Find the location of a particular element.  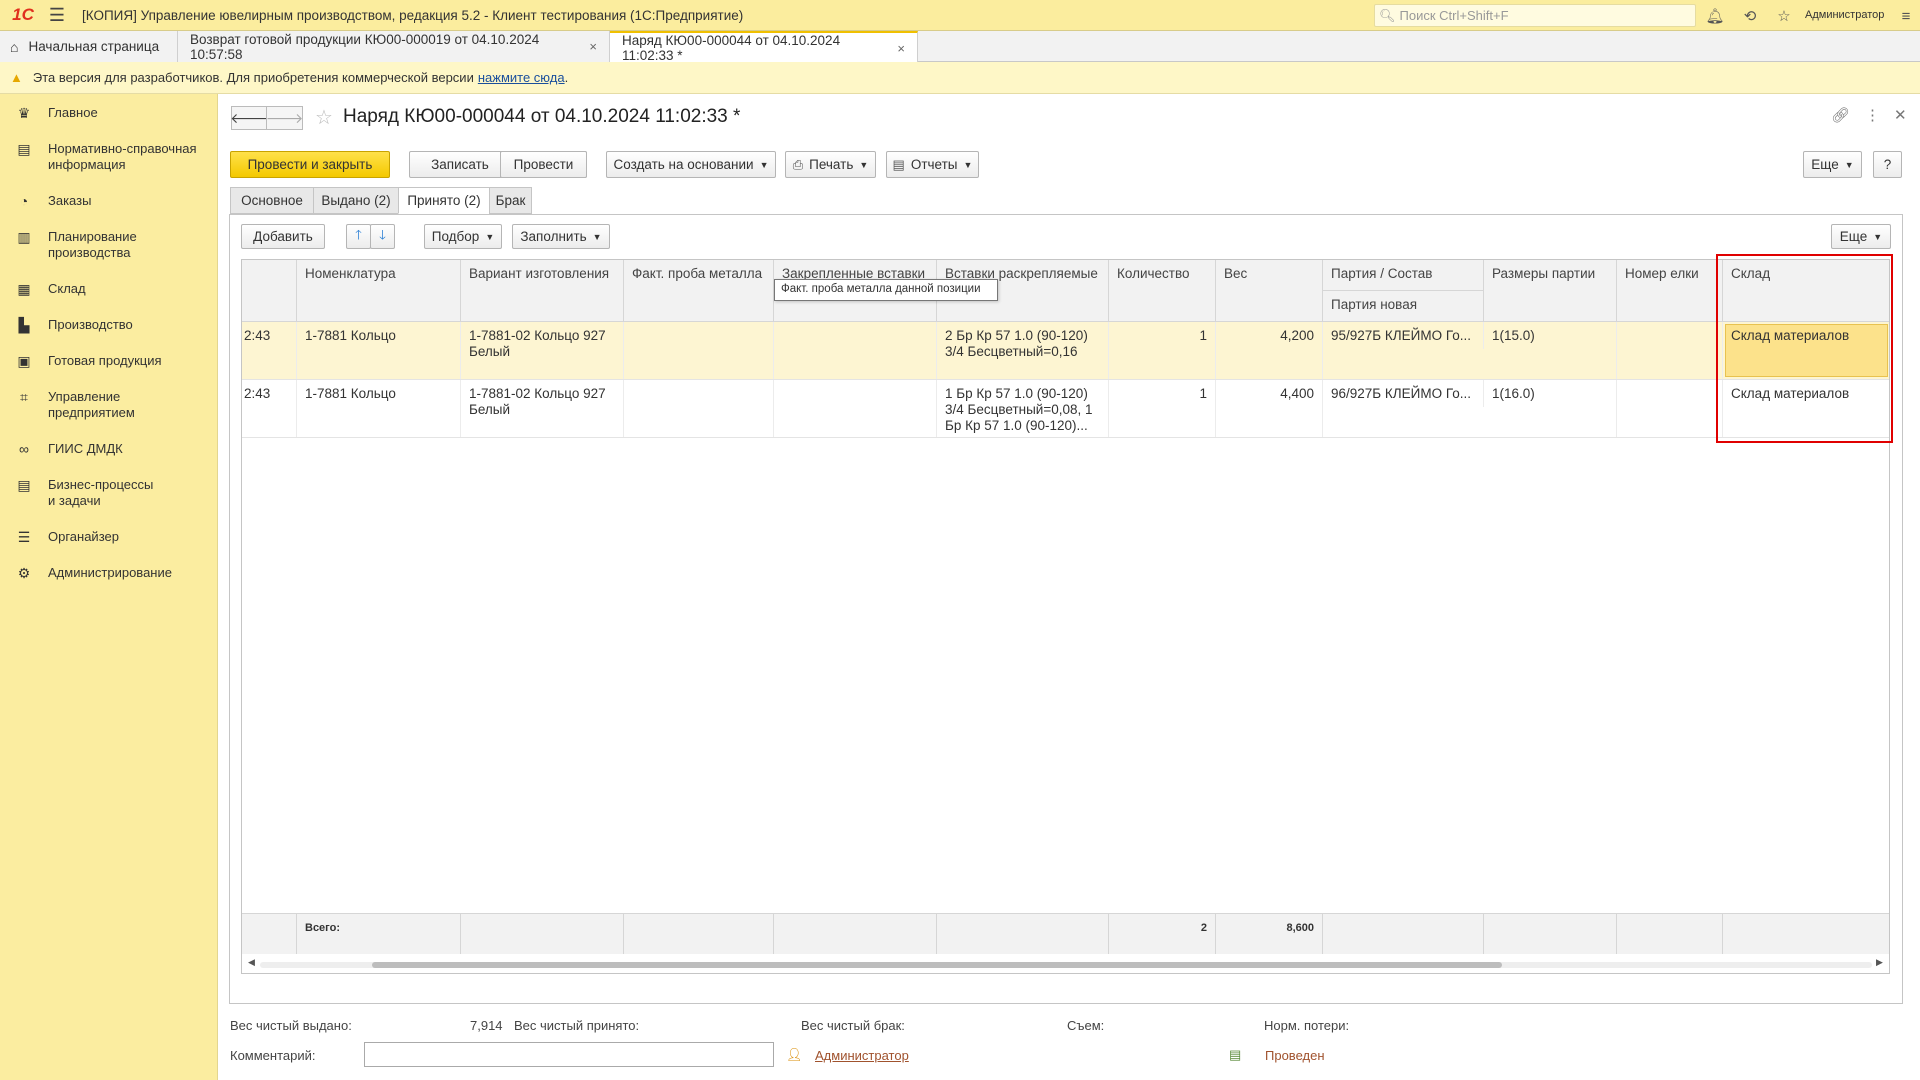

favorite-star-icon: ☆ is located at coordinates (324, 117).